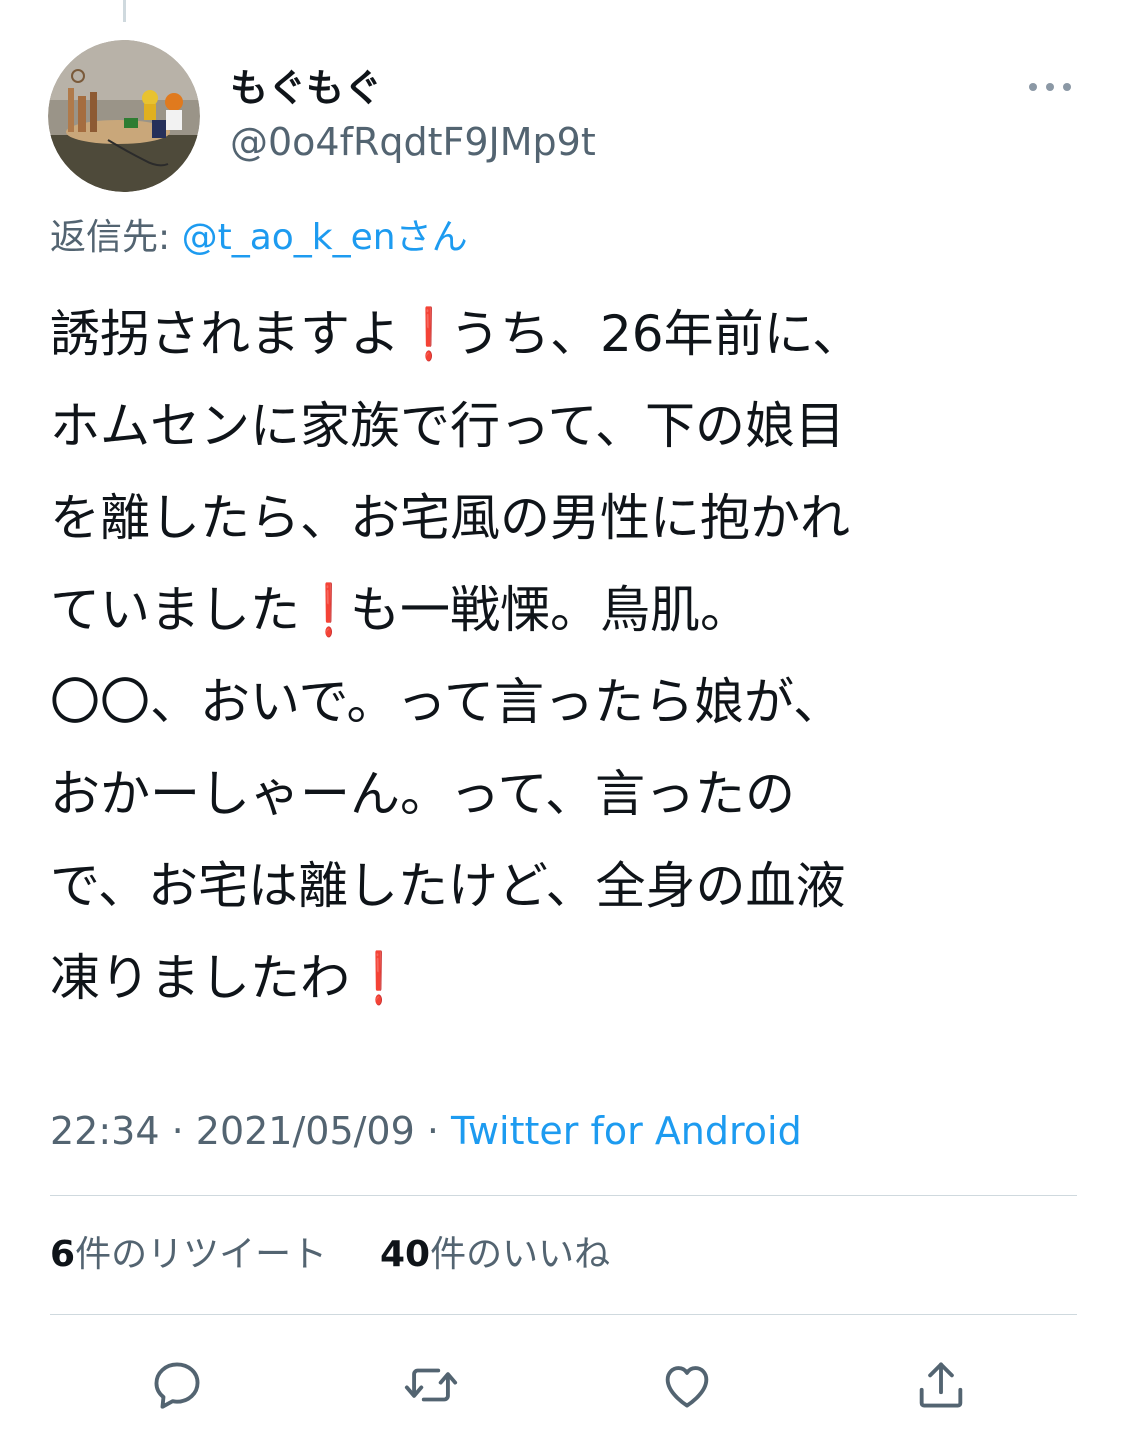 The height and width of the screenshot is (1435, 1125). I want to click on reply-context: 返信先: @t_ao_k_enさん, so click(259, 238).